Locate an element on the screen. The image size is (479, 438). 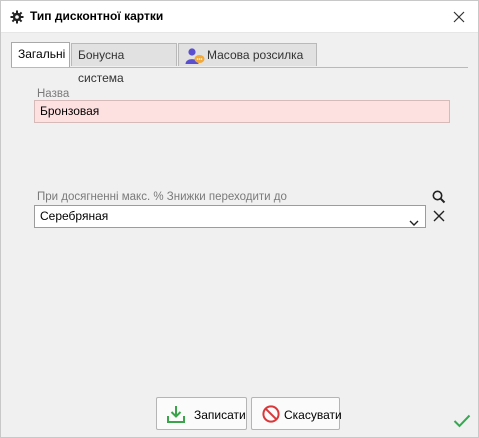
cancel-icon is located at coordinates (271, 415).